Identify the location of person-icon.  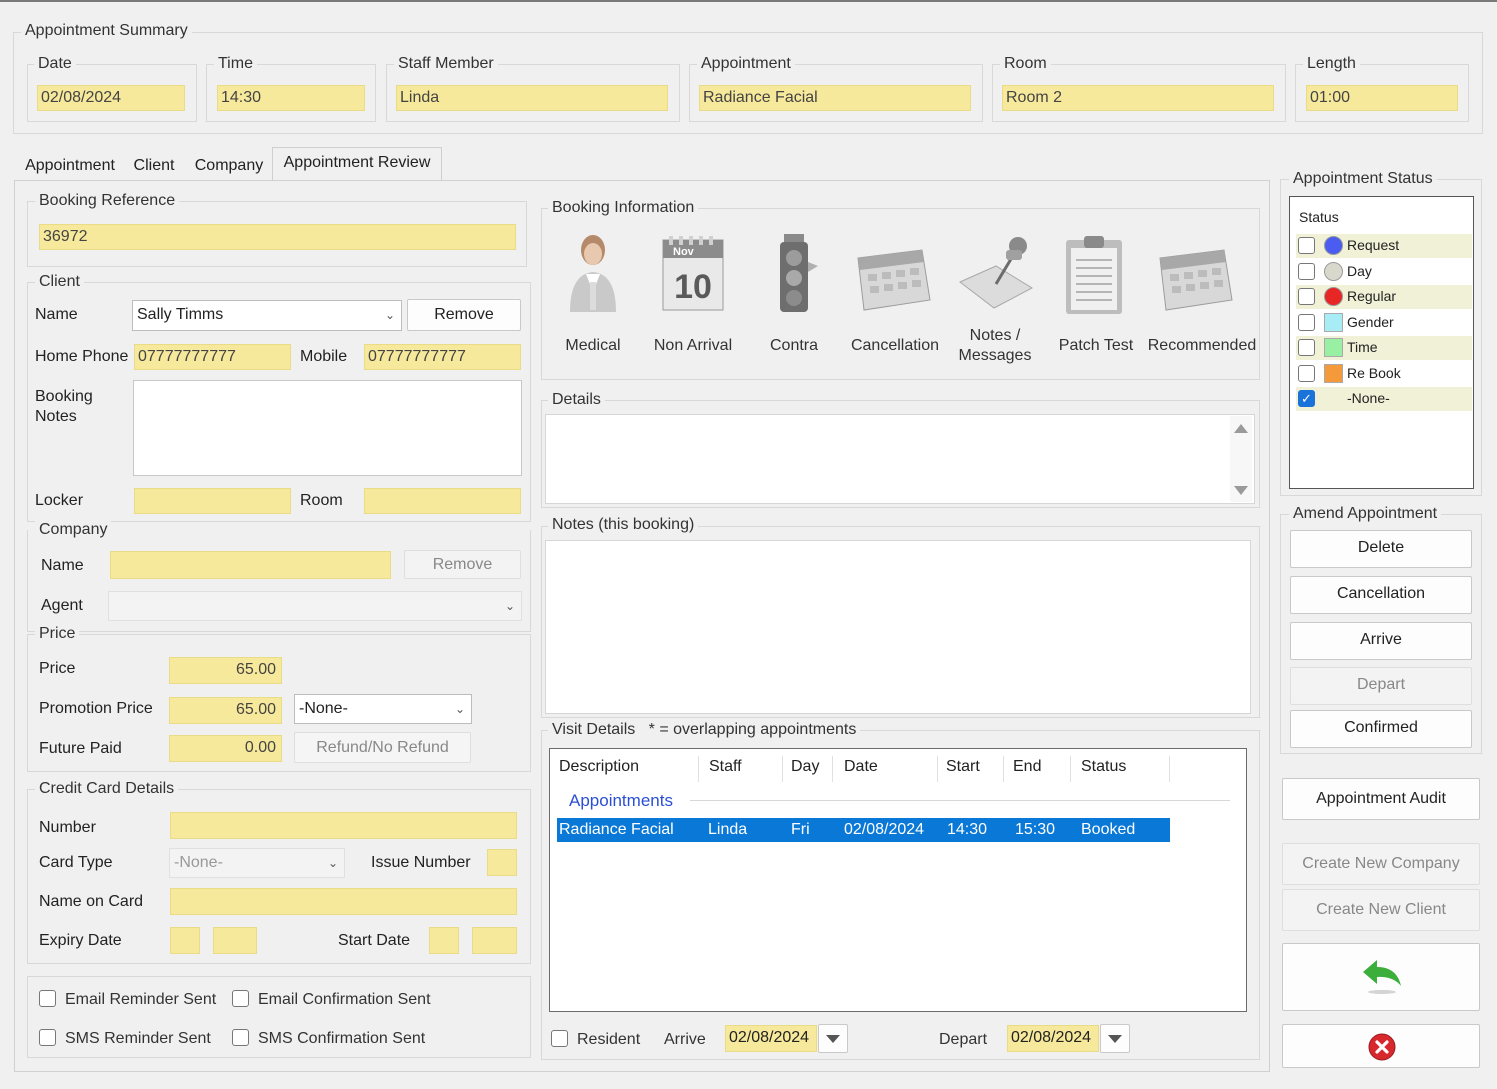
(593, 274).